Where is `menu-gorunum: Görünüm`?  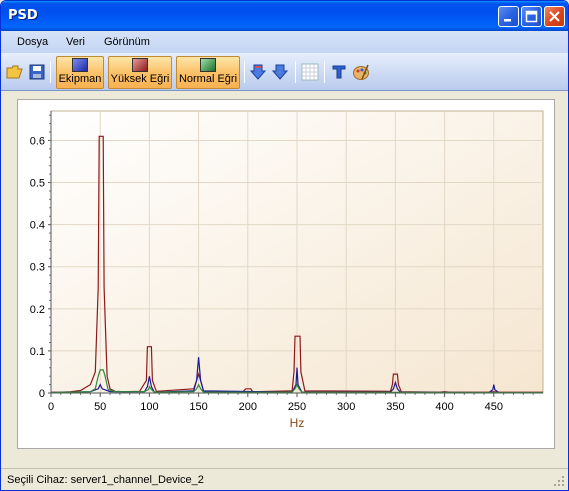 menu-gorunum: Görünüm is located at coordinates (127, 42).